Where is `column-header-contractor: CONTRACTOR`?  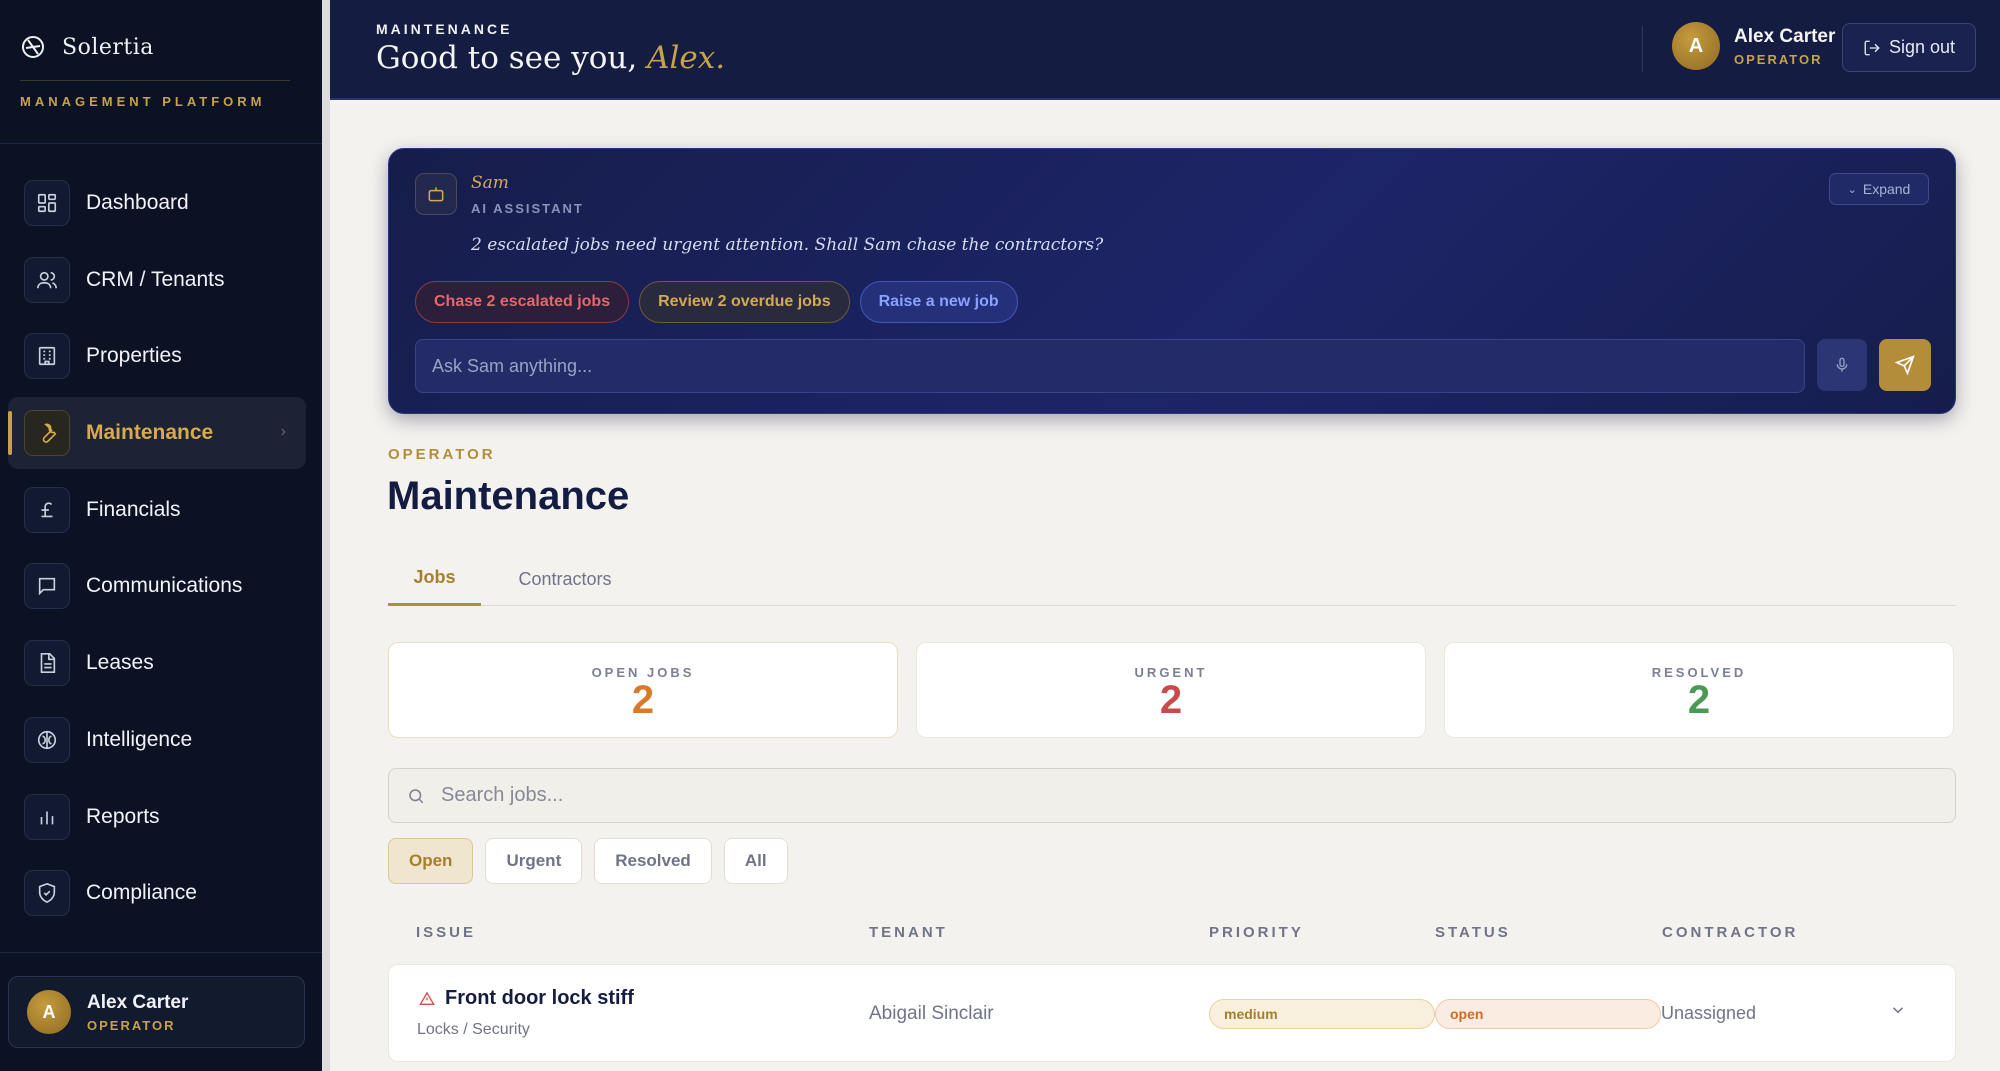
column-header-contractor: CONTRACTOR is located at coordinates (1730, 932).